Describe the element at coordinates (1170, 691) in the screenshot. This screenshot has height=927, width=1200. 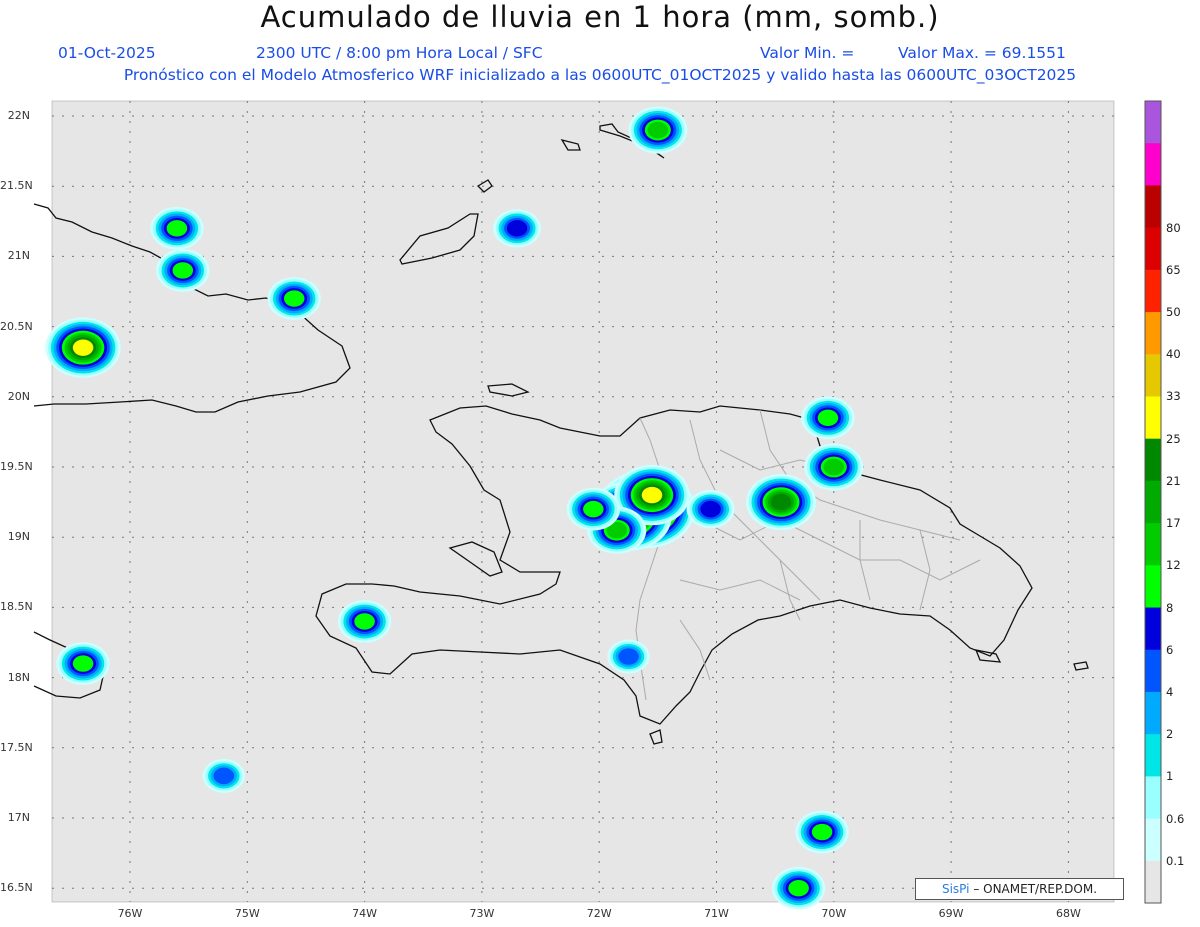
I see `colorbar-label: 4` at that location.